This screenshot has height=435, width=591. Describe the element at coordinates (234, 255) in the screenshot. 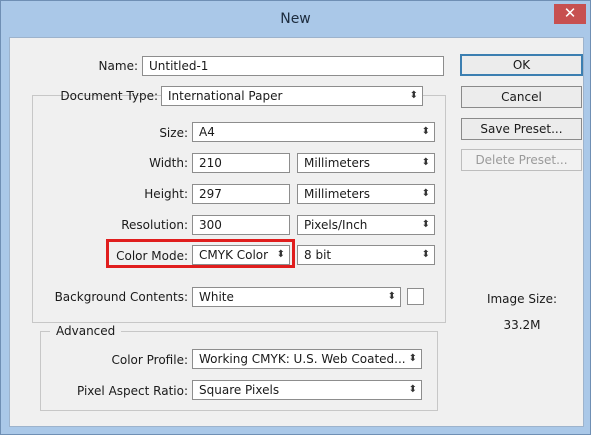

I see `color-mode-value: CMYK Color` at that location.